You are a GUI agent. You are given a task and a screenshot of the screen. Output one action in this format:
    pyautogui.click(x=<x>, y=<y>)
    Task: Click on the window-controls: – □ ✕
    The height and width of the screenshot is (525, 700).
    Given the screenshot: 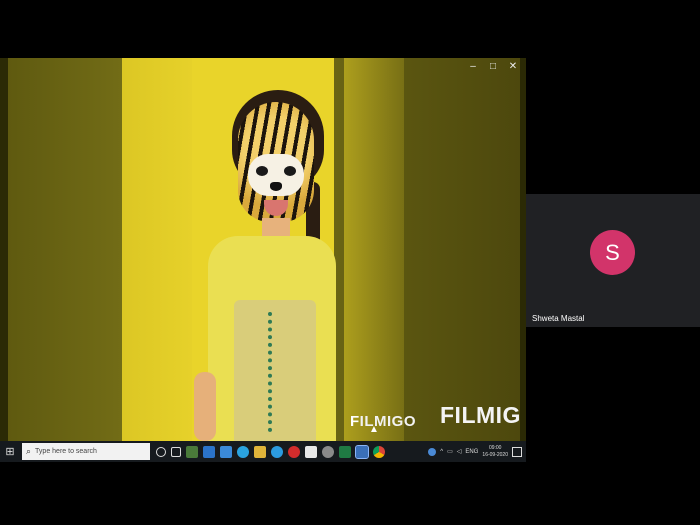 What is the action you would take?
    pyautogui.click(x=493, y=67)
    